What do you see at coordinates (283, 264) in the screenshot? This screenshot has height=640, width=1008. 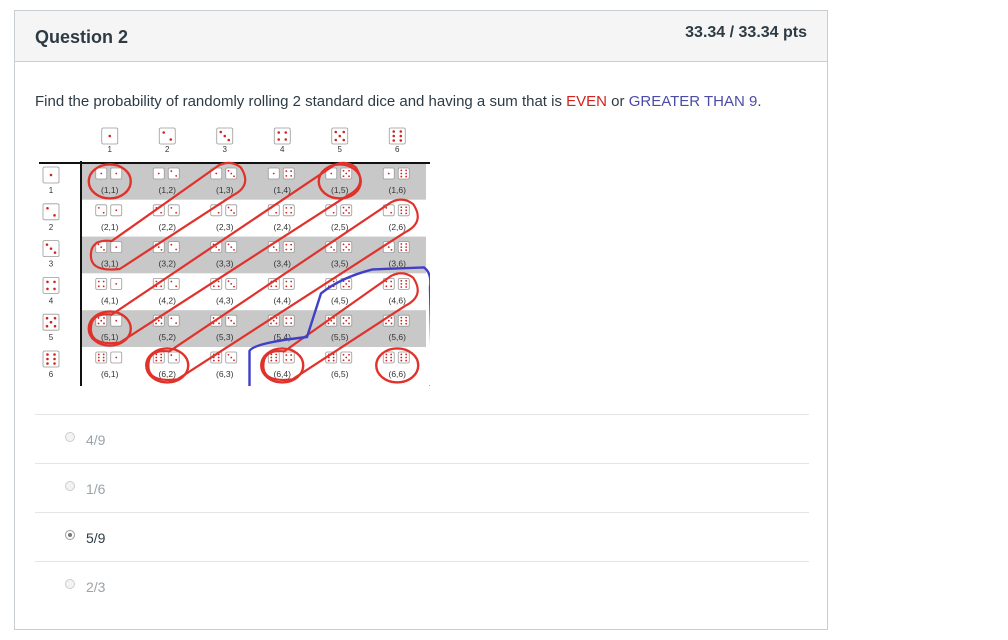 I see `outcome-cell-label: (3,4)` at bounding box center [283, 264].